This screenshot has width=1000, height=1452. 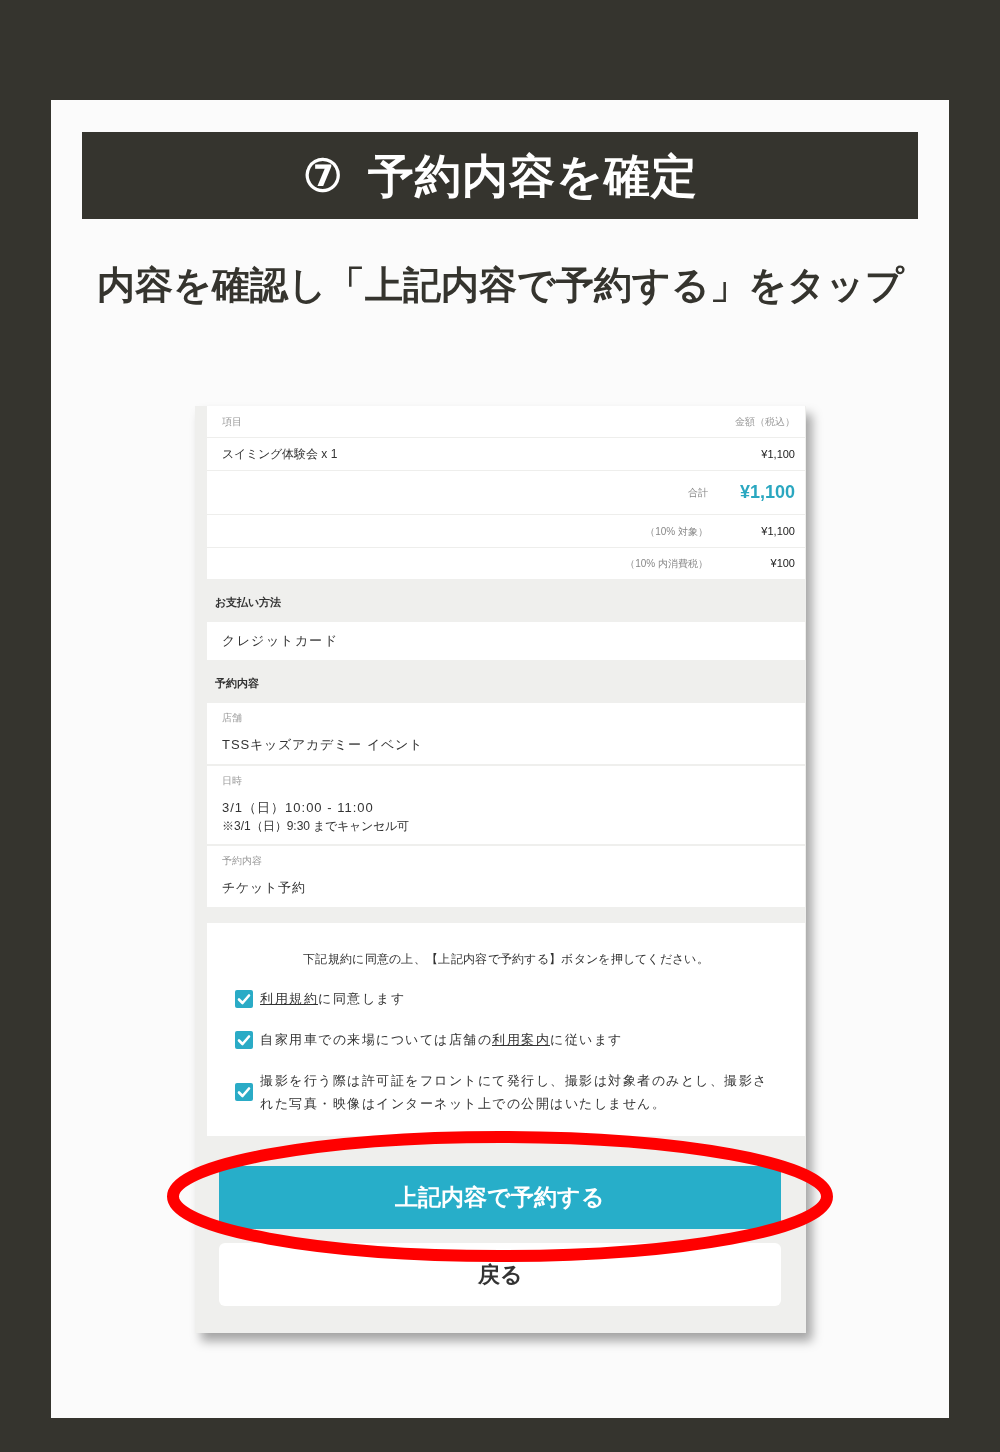 What do you see at coordinates (298, 808) in the screenshot?
I see `field-value: 3/1（日）10:00 - 11:00` at bounding box center [298, 808].